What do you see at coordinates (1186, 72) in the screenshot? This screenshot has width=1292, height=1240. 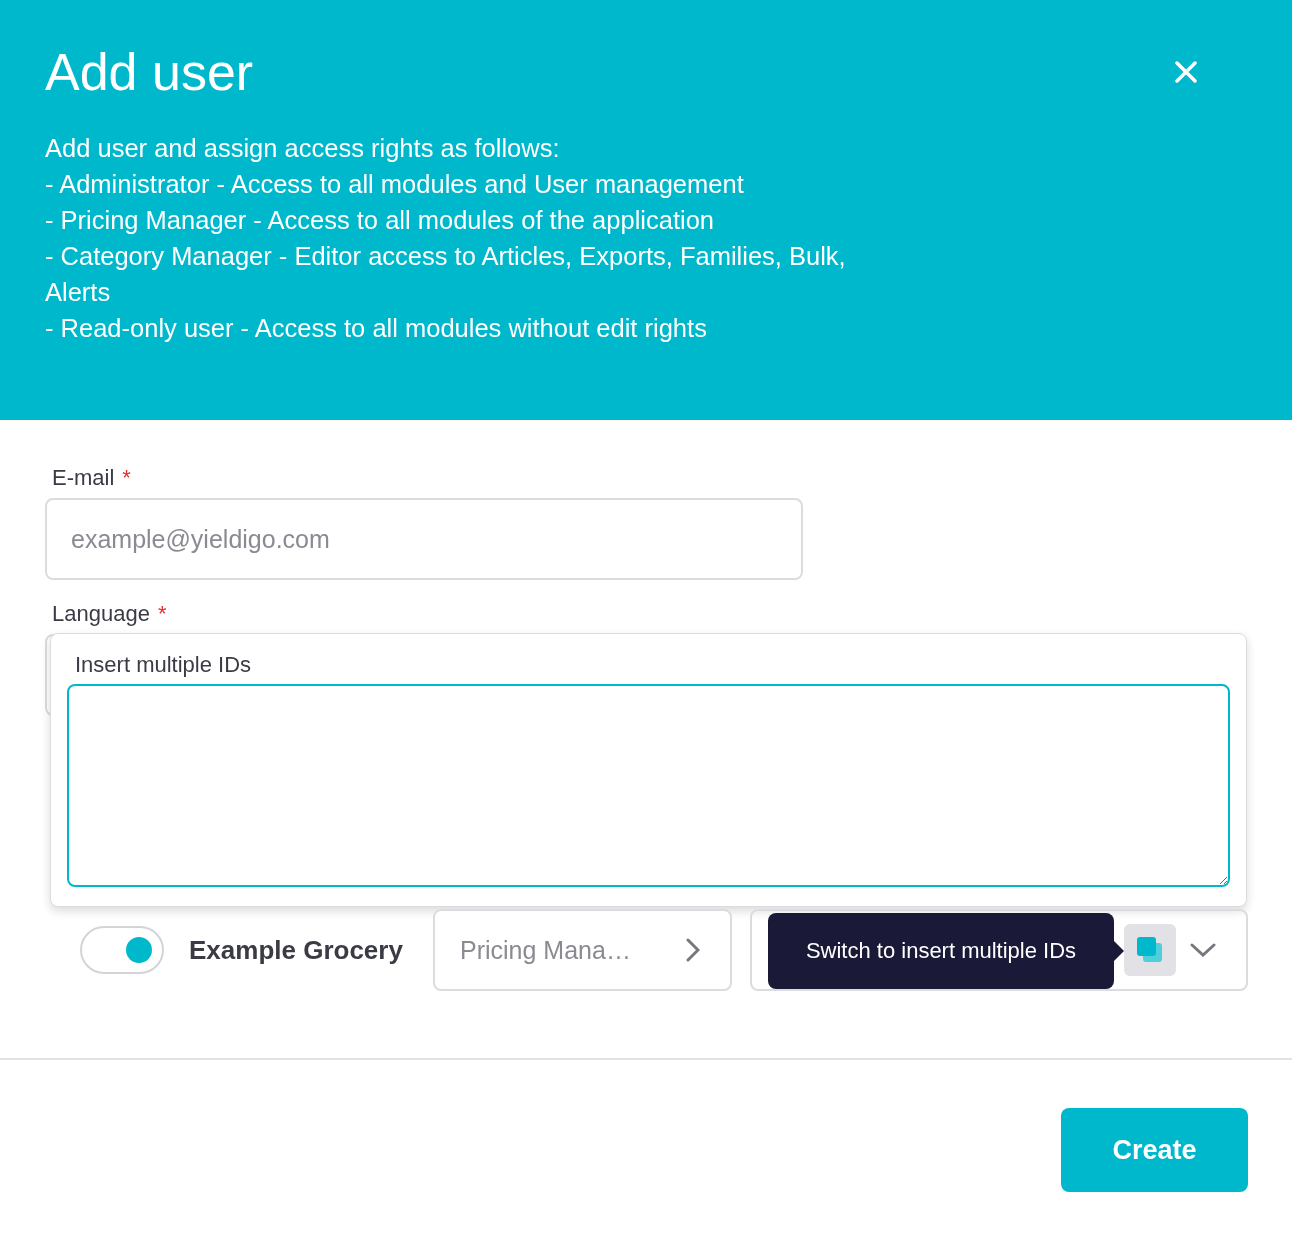 I see `close-button` at bounding box center [1186, 72].